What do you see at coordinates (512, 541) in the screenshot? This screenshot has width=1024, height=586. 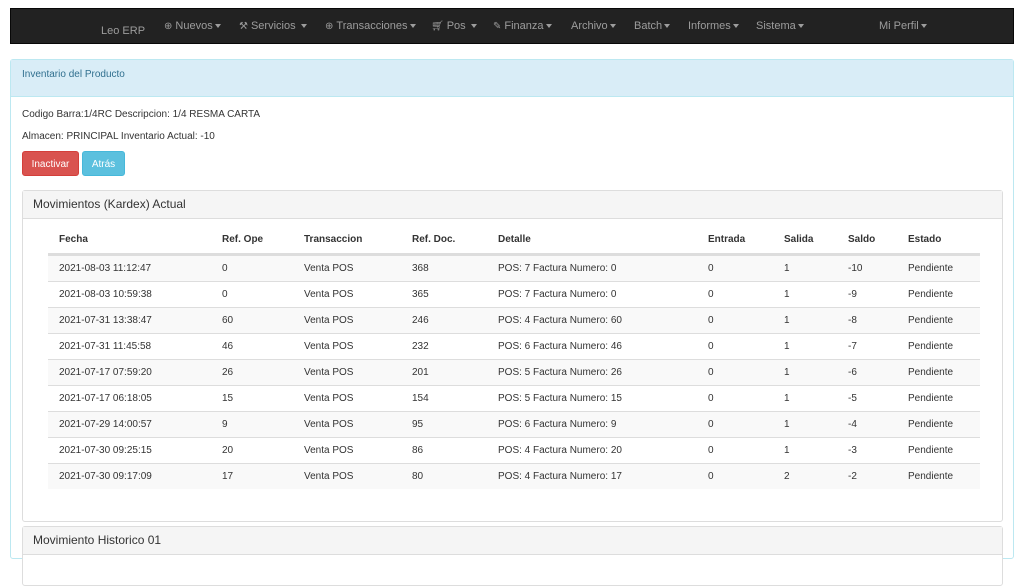 I see `historico-panel-title: Movimiento Historico 01` at bounding box center [512, 541].